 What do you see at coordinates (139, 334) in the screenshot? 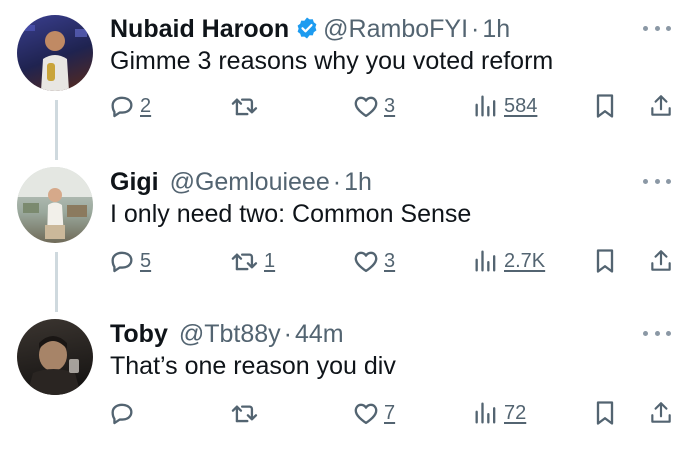
I see `author-name: Toby` at bounding box center [139, 334].